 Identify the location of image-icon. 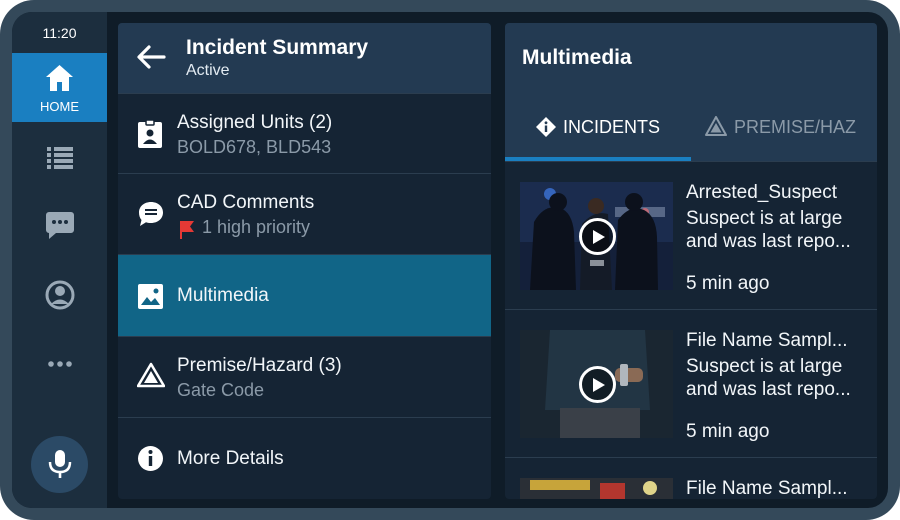
(150, 296).